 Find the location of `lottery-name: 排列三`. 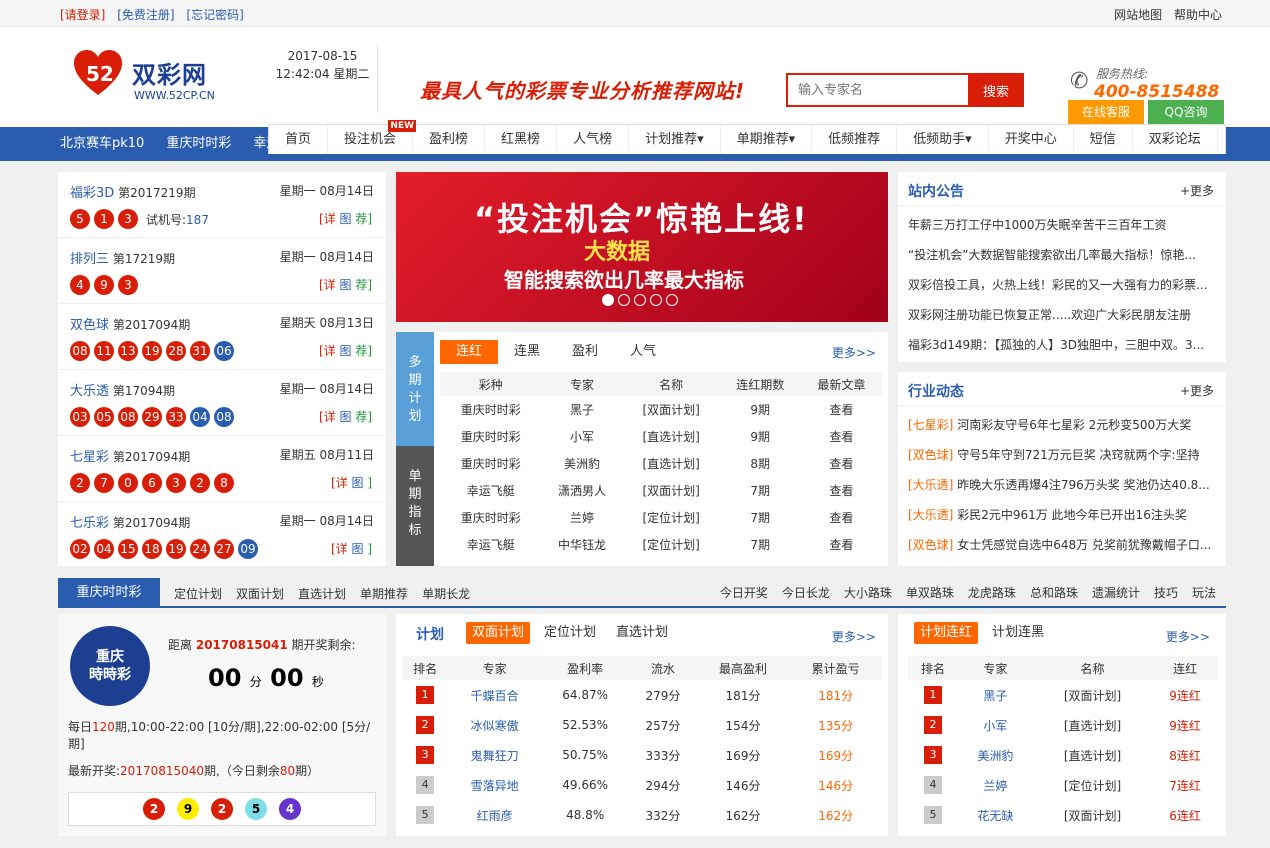

lottery-name: 排列三 is located at coordinates (89, 259).